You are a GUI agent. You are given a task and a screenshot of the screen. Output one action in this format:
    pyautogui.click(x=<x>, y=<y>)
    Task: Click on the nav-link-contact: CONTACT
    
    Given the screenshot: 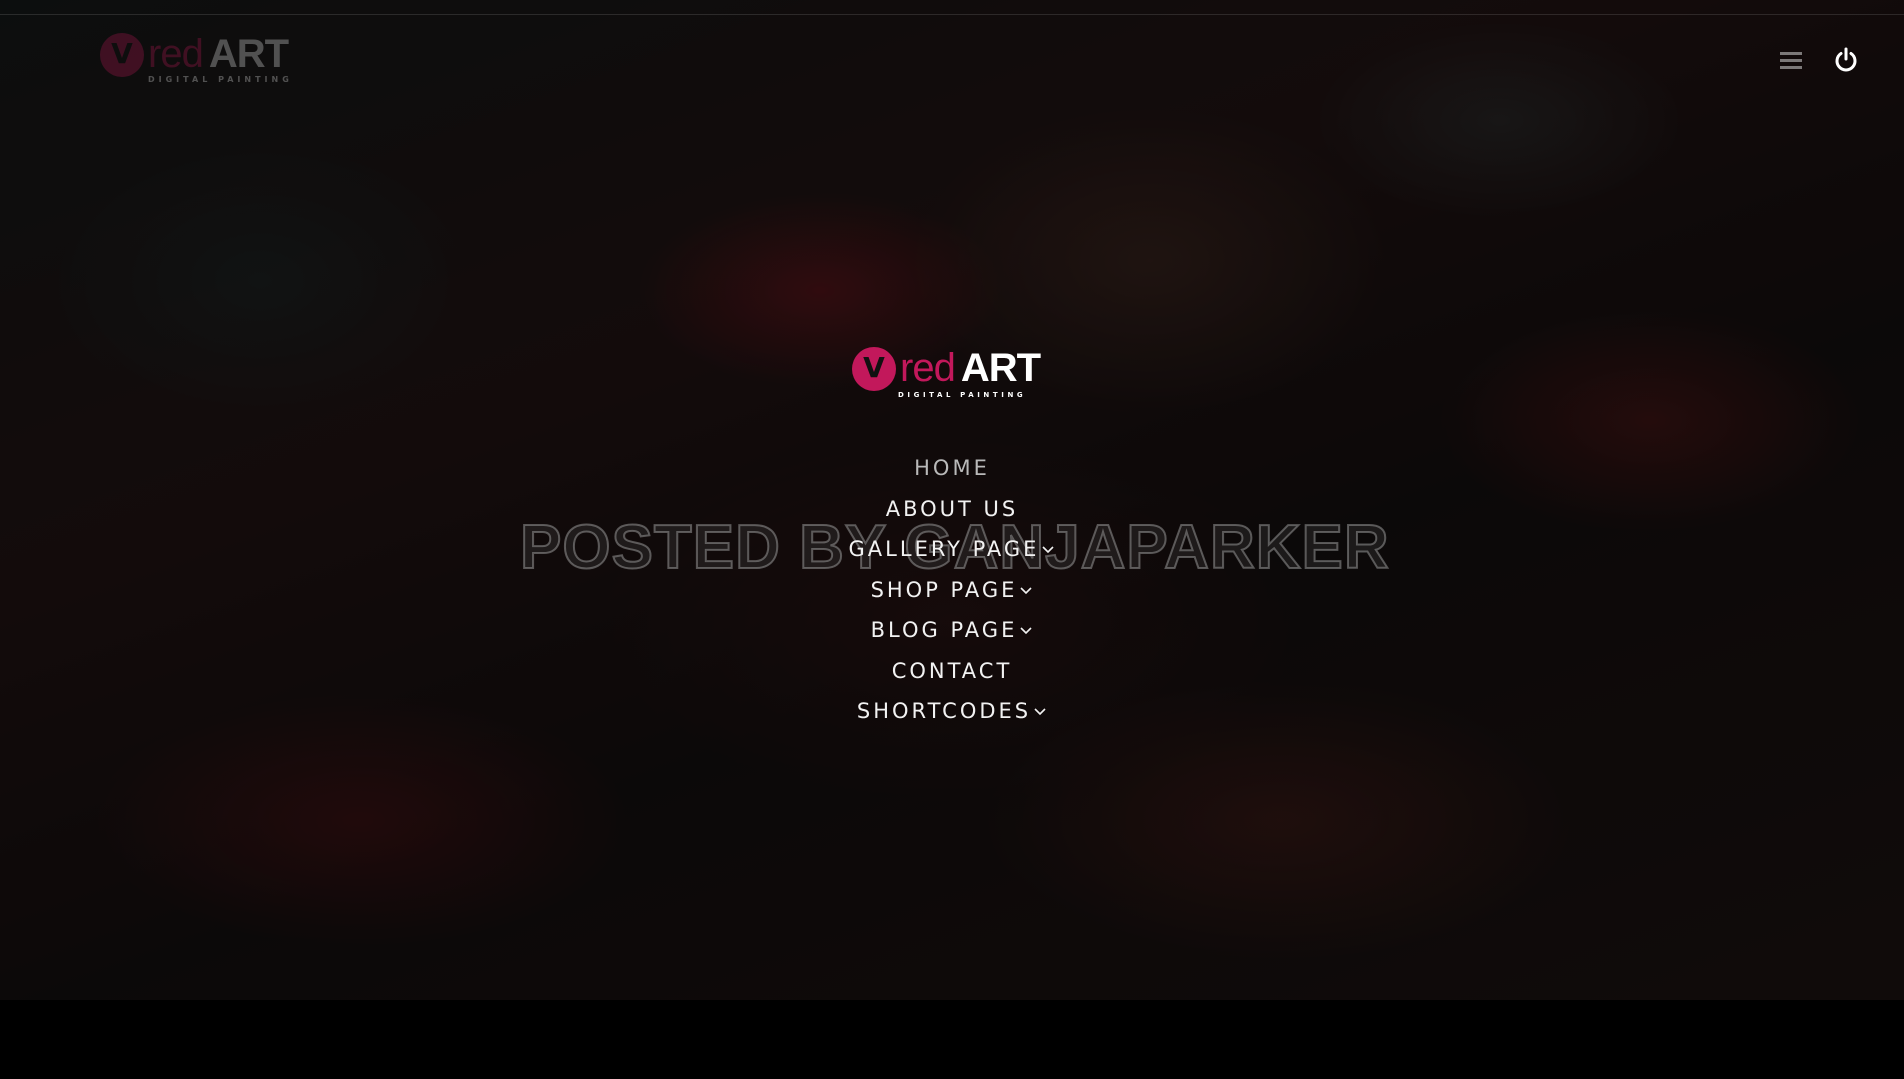 What is the action you would take?
    pyautogui.click(x=952, y=671)
    